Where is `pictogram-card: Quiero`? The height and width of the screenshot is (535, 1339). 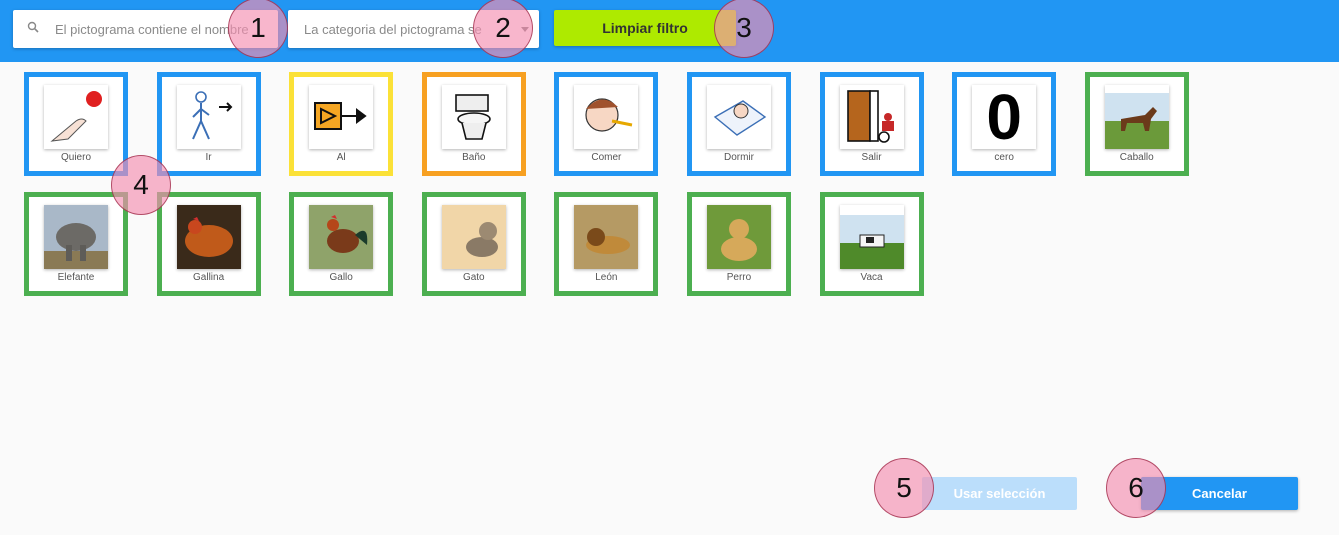 pictogram-card: Quiero is located at coordinates (76, 124).